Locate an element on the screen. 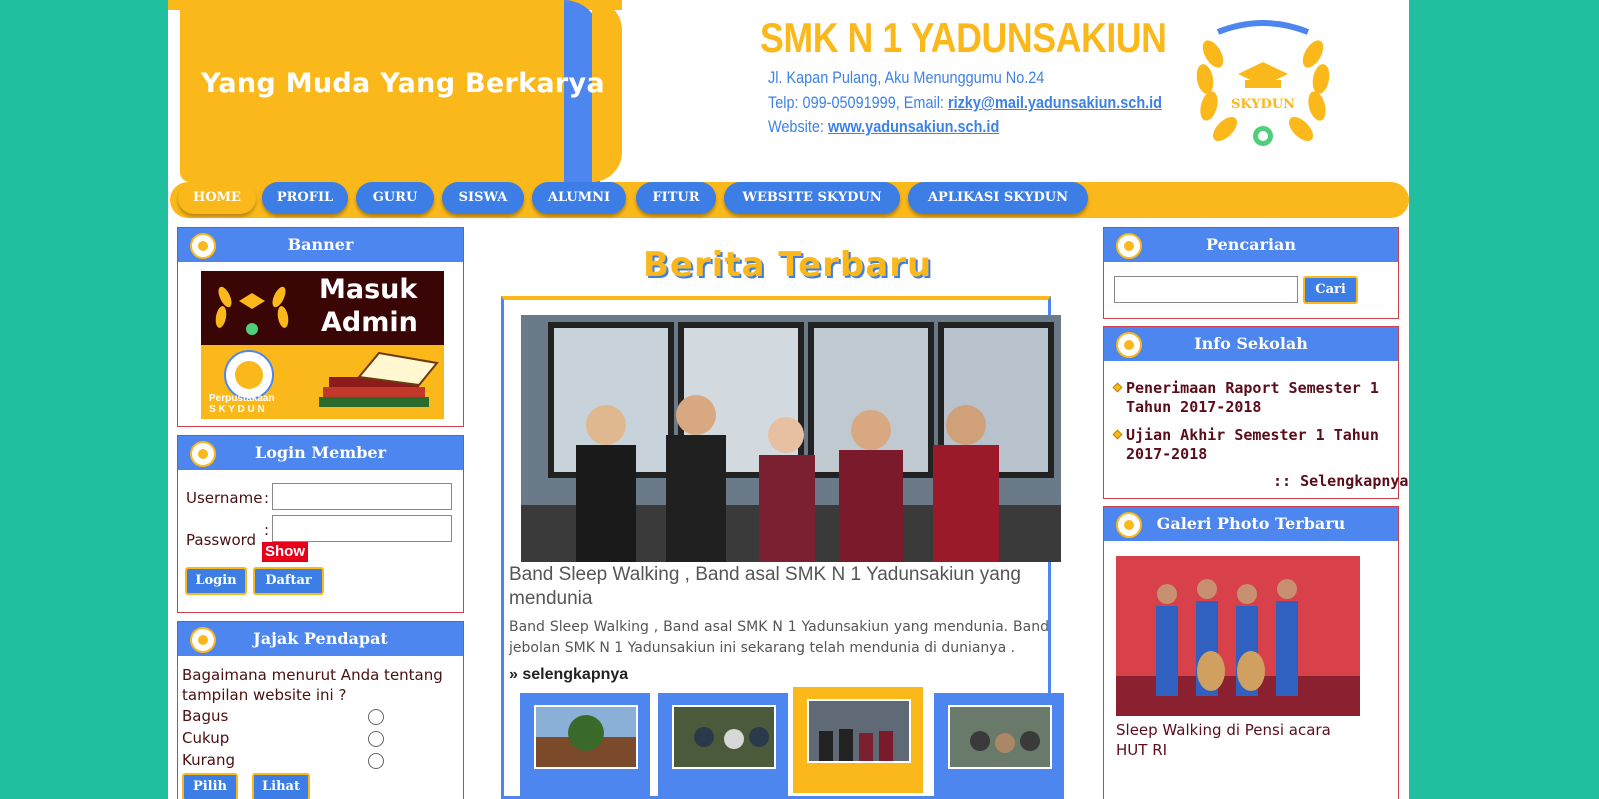  admin-banner-text: Masuk Admin is located at coordinates (368, 306).